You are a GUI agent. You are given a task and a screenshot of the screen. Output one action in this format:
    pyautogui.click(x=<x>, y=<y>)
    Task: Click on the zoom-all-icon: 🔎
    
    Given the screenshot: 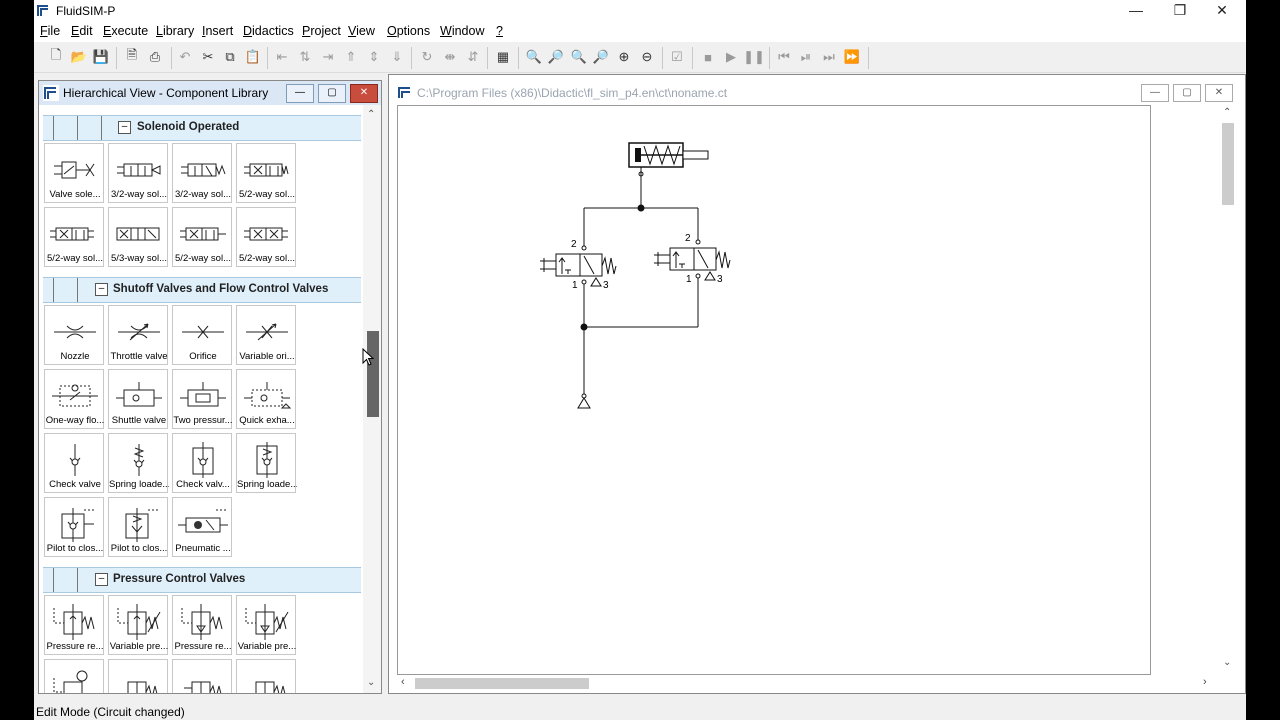 What is the action you would take?
    pyautogui.click(x=601, y=57)
    